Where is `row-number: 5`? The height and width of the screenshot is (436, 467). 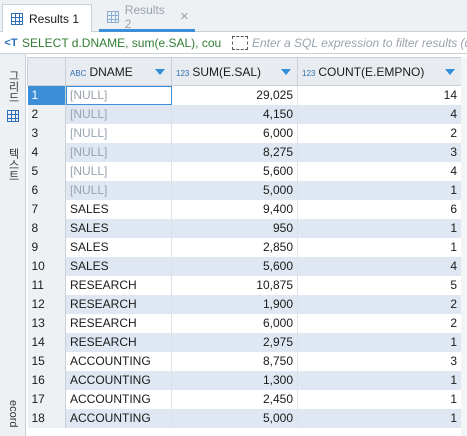 row-number: 5 is located at coordinates (46, 171).